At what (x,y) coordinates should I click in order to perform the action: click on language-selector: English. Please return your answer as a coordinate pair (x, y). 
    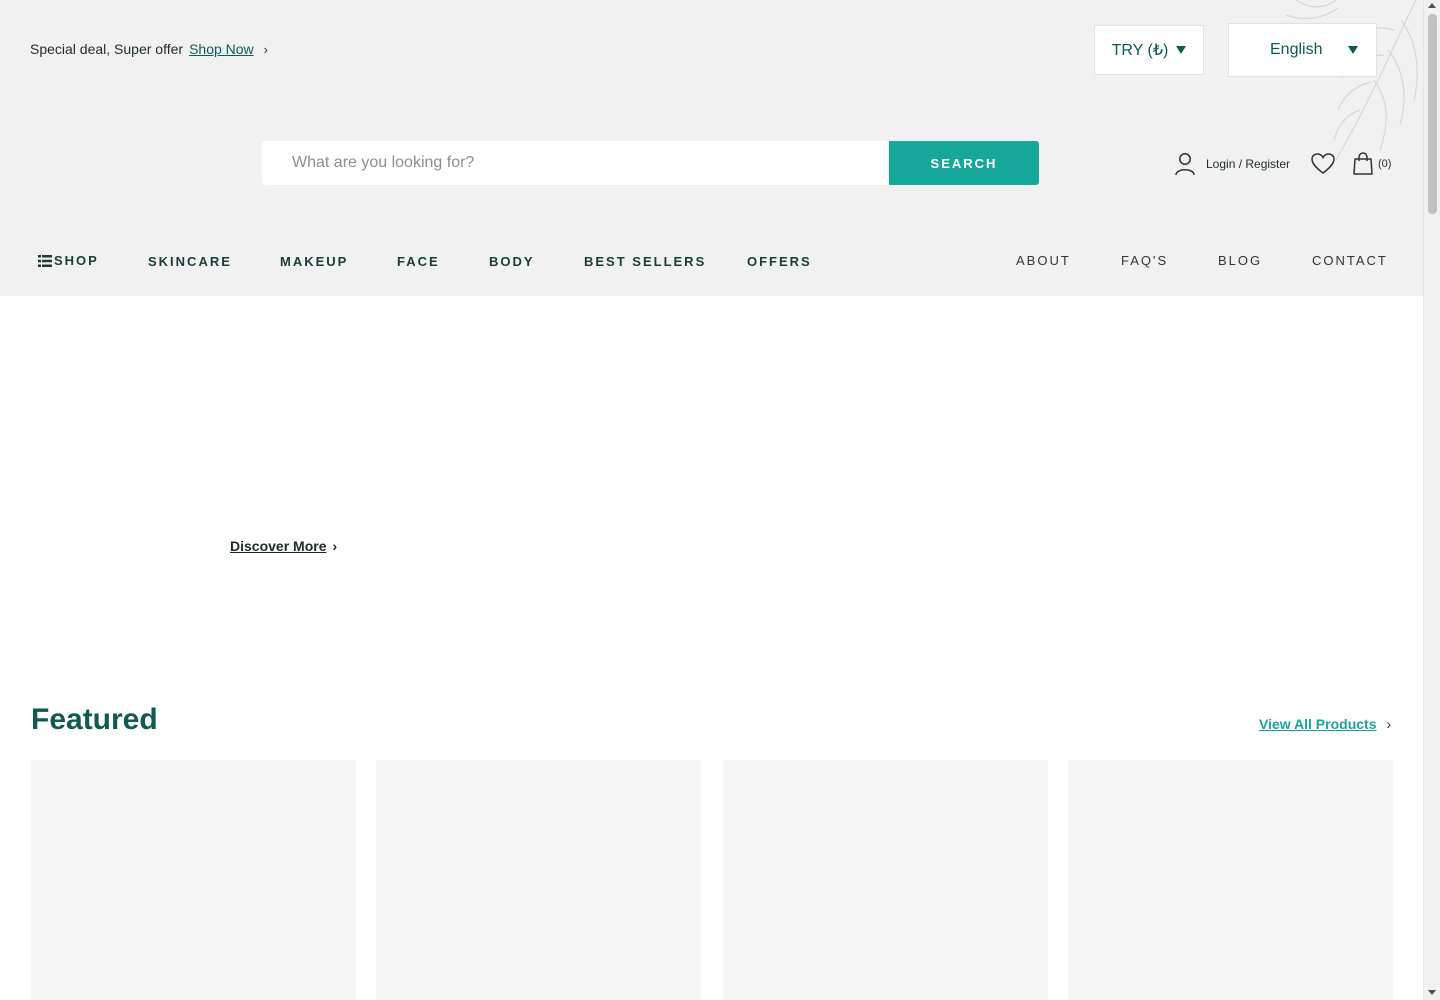
    Looking at the image, I should click on (1302, 50).